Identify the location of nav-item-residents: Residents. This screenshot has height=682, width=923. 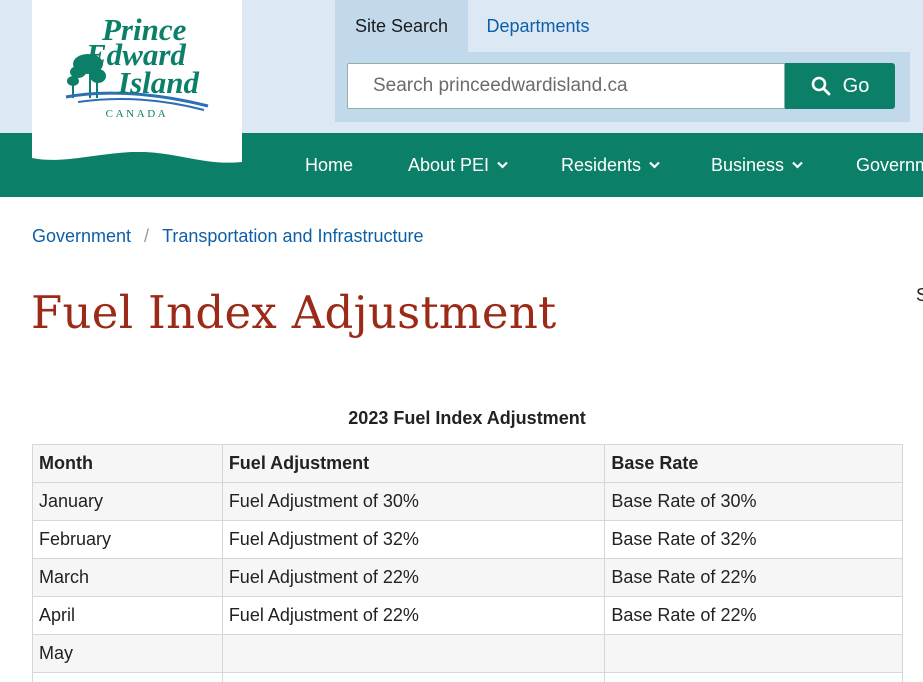
(610, 165).